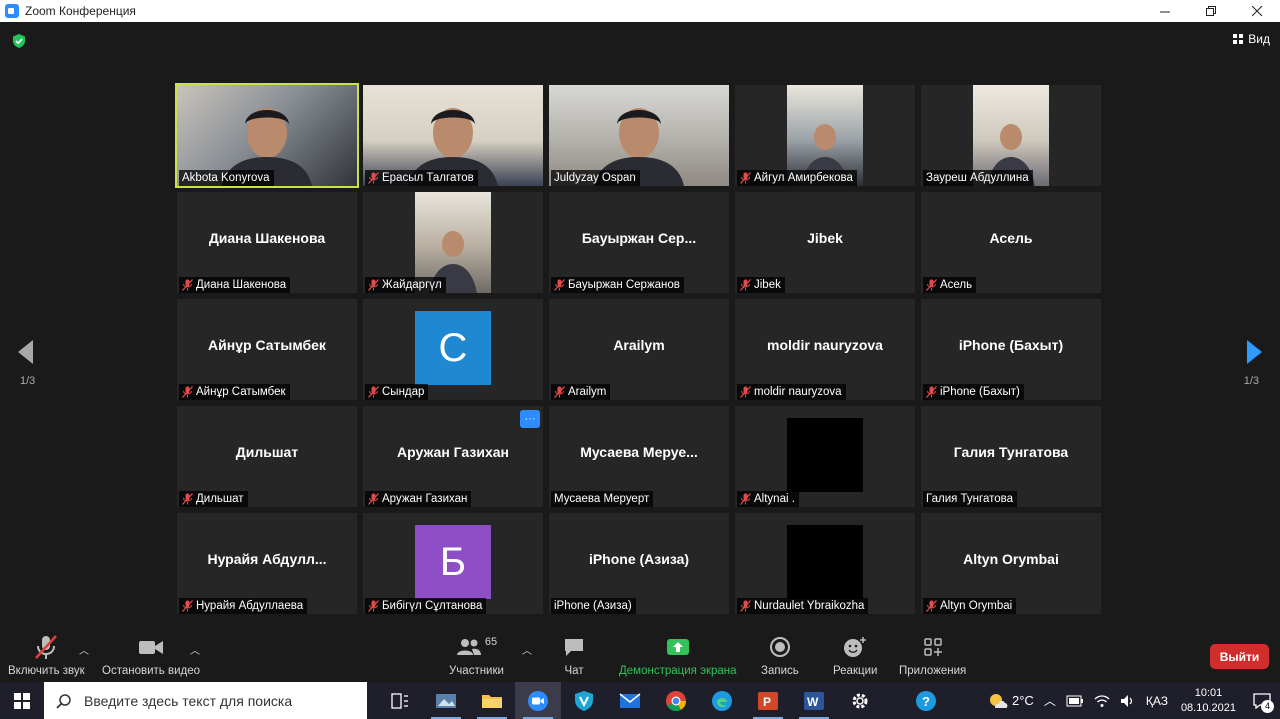 The image size is (1280, 719). Describe the element at coordinates (1128, 701) in the screenshot. I see `volume-icon` at that location.